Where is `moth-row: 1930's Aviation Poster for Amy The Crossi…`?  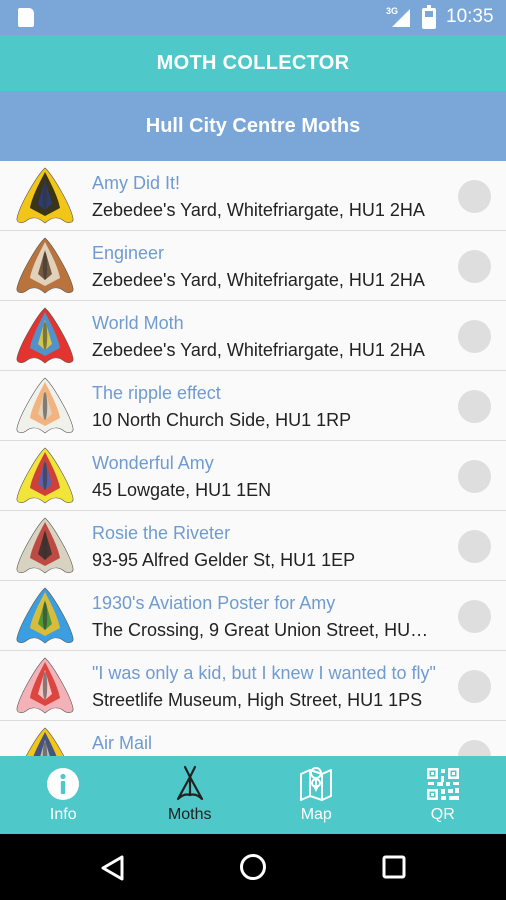 moth-row: 1930's Aviation Poster for Amy The Crossi… is located at coordinates (253, 616).